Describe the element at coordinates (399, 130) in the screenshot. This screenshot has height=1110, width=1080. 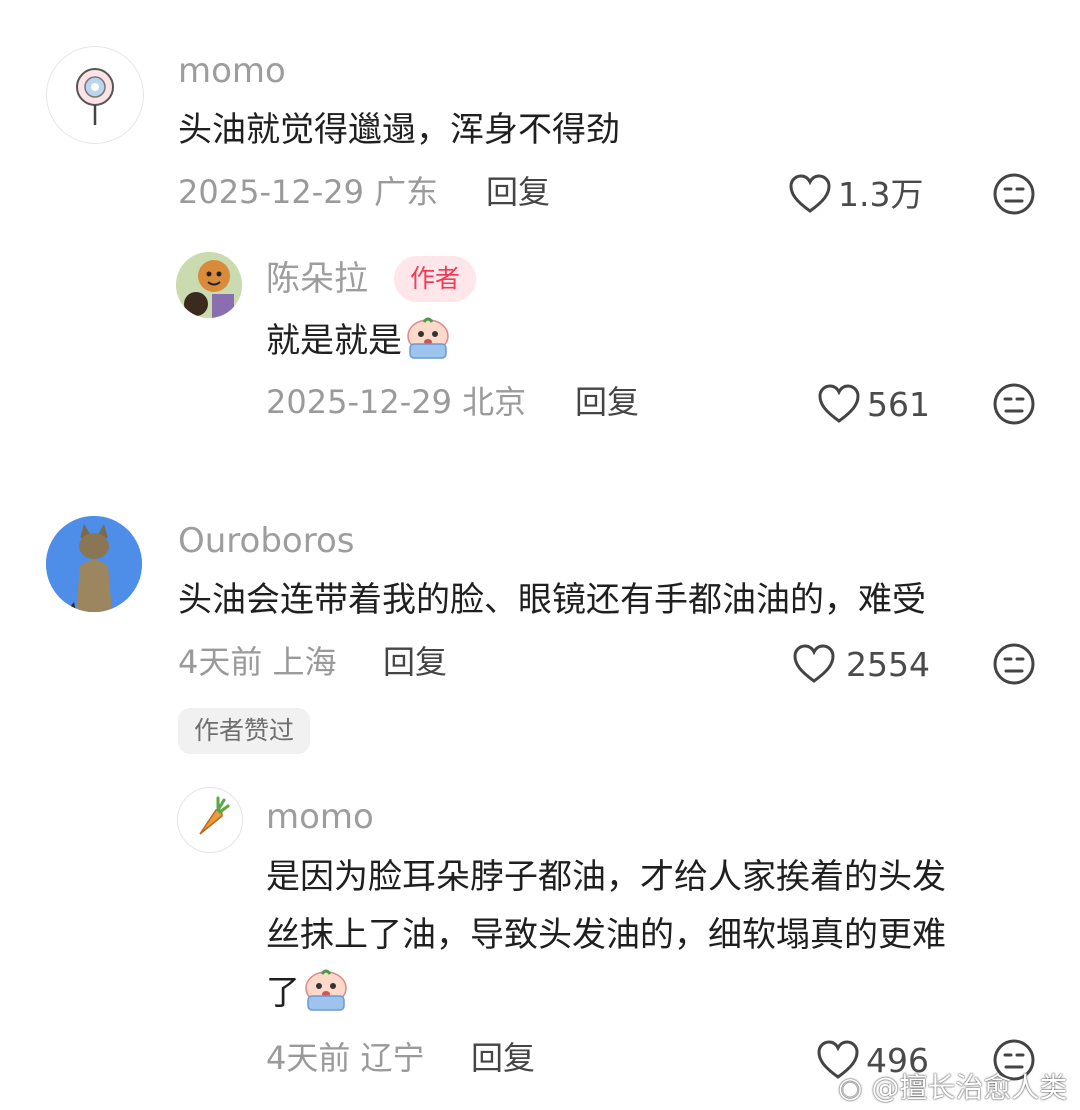
I see `comment-text: 头油就觉得邋遢，浑身不得劲` at that location.